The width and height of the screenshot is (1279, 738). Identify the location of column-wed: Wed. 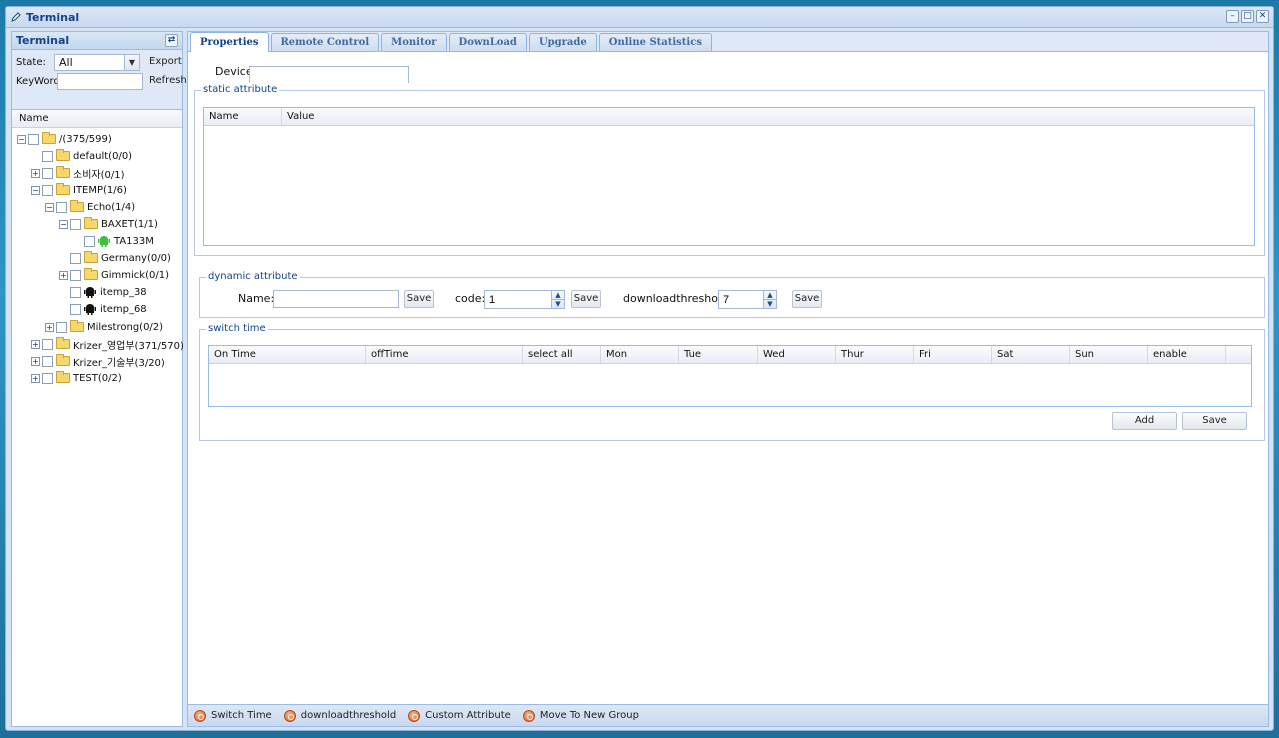
(797, 354).